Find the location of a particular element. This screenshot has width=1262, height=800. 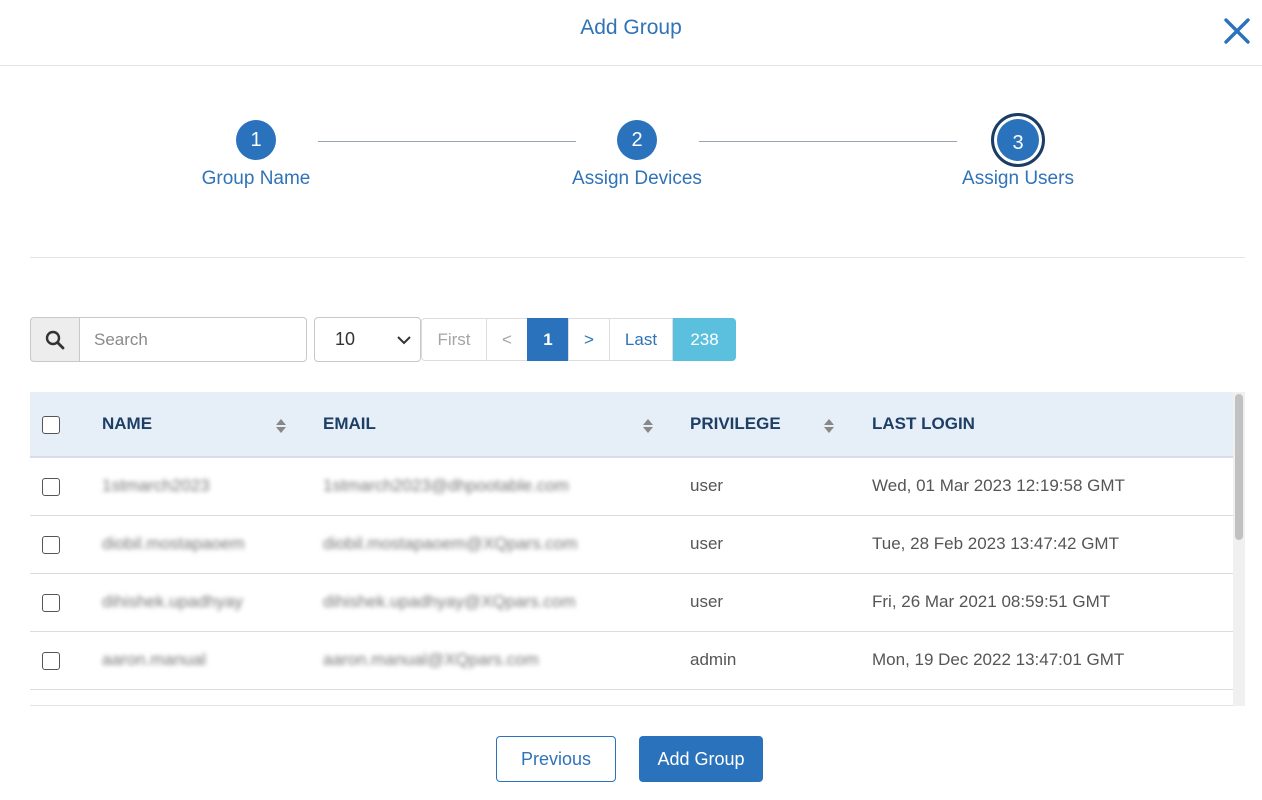

column-label: PRIVILEGE is located at coordinates (735, 423).